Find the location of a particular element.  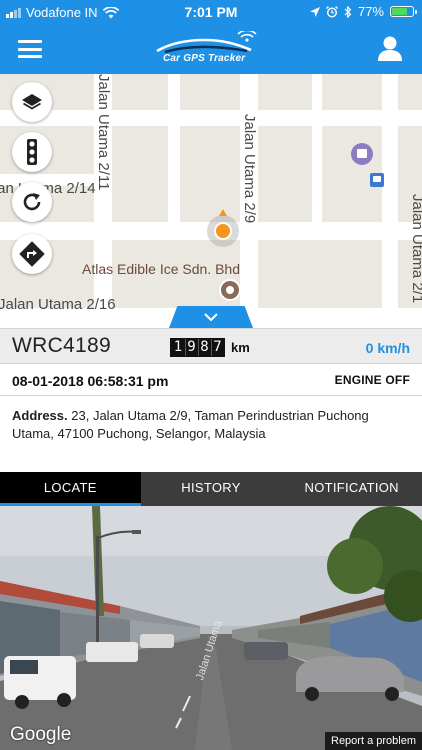

traffic-button is located at coordinates (32, 152).